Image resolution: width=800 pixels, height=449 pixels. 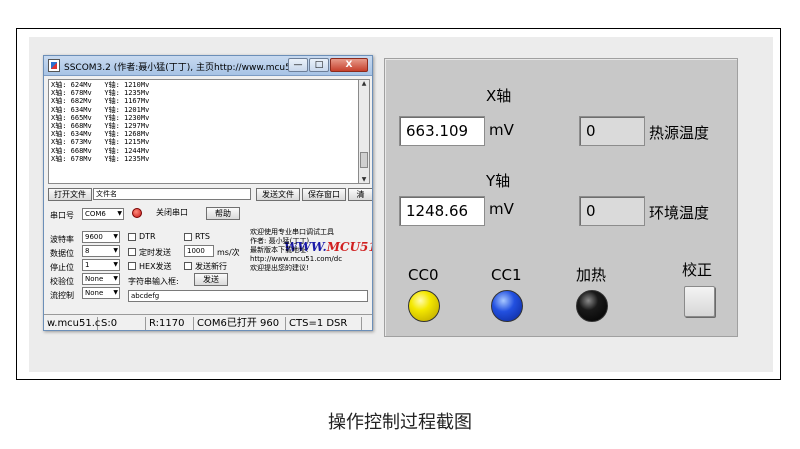 I want to click on receive-line: X轴: 678Mv Y轴: 1235Mv, so click(x=100, y=158).